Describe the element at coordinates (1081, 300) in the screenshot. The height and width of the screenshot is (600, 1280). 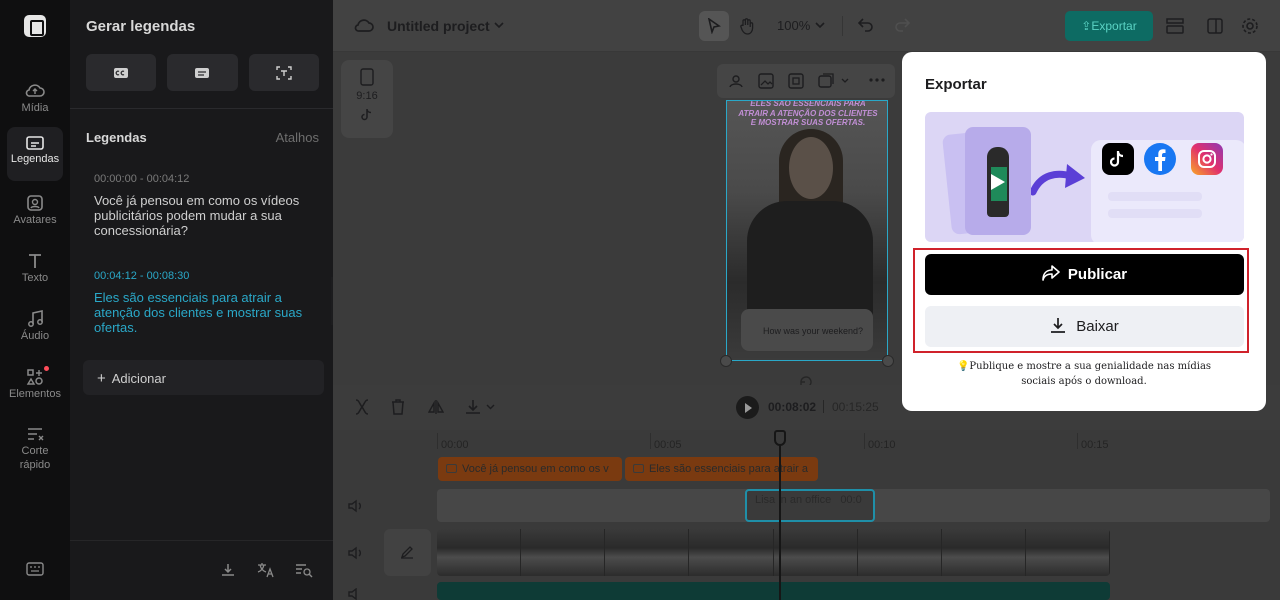
I see `highlight-box` at that location.